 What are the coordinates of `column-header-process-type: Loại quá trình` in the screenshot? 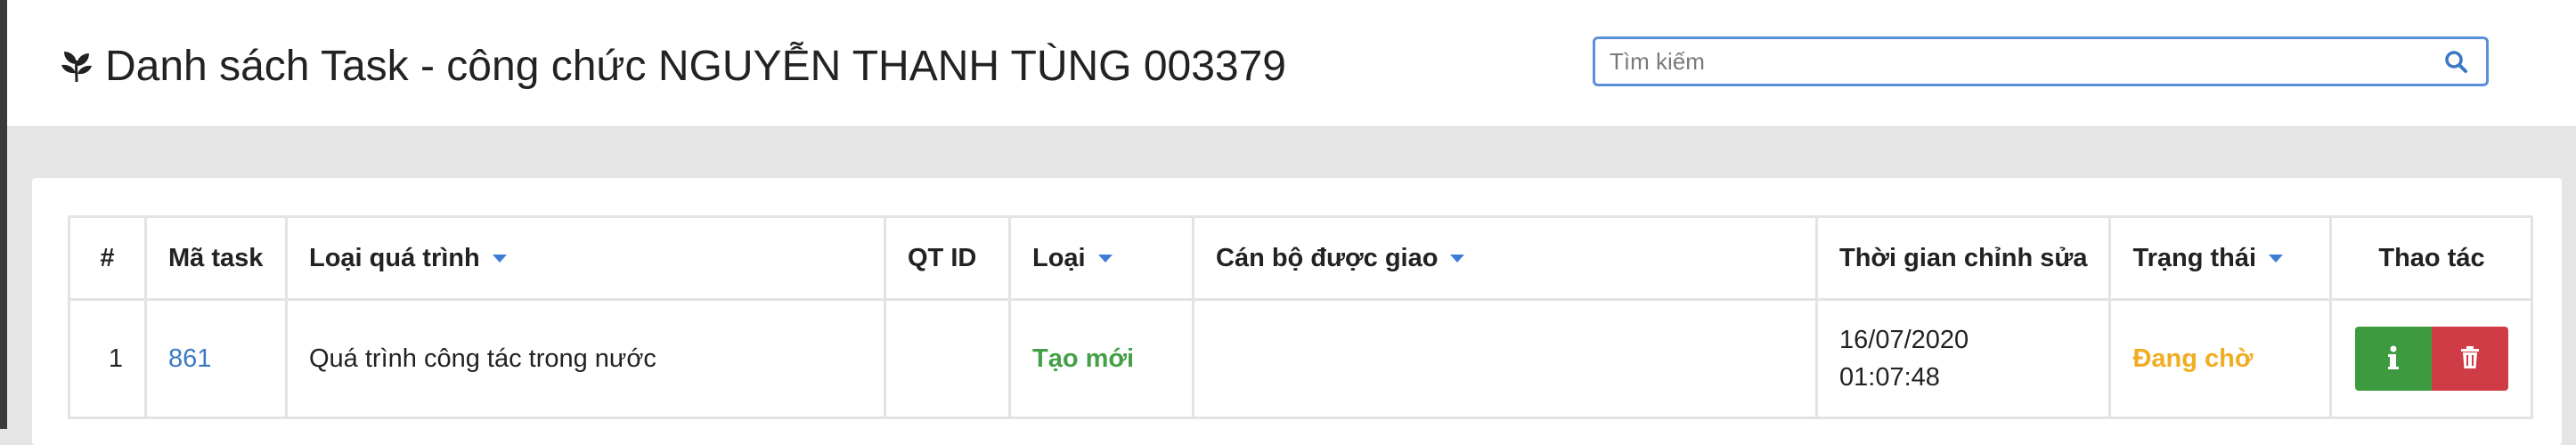 It's located at (586, 258).